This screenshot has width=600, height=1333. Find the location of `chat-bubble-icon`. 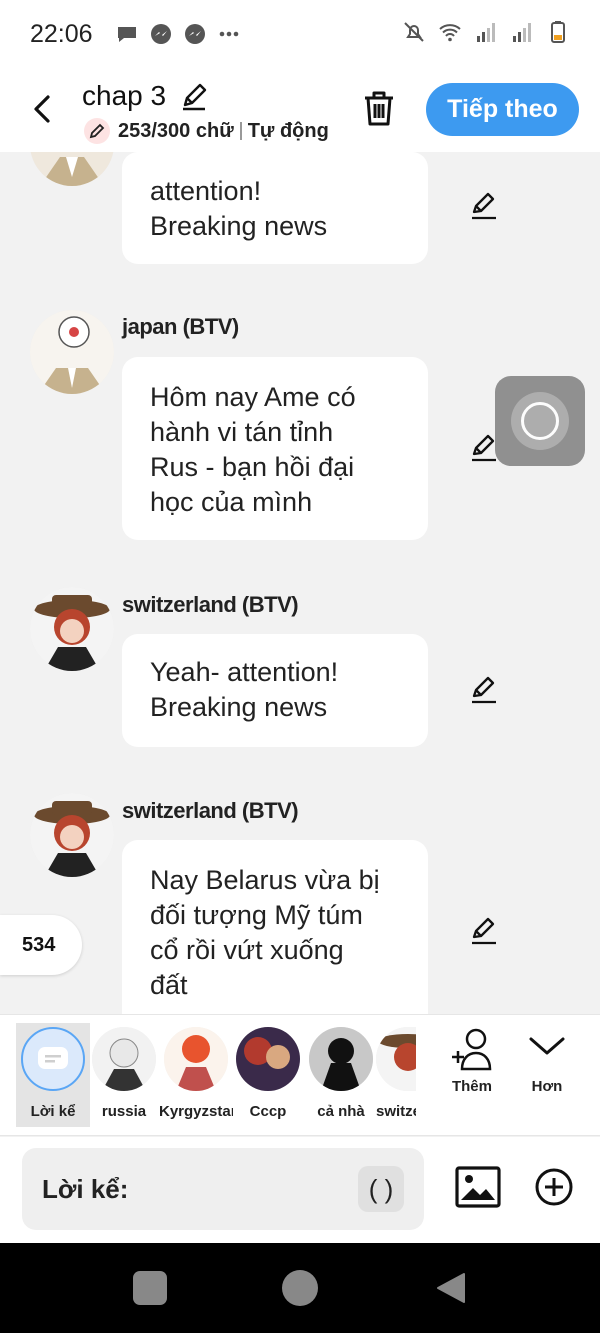

chat-bubble-icon is located at coordinates (127, 34).